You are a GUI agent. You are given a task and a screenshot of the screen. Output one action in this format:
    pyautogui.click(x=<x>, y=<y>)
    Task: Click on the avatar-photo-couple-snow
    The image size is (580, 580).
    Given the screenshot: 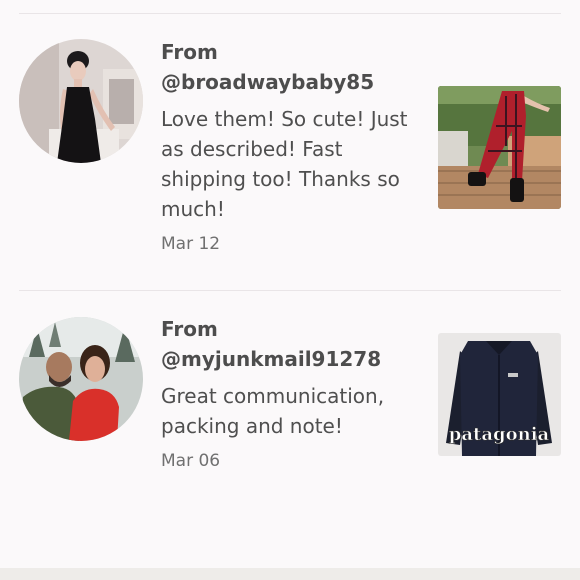 What is the action you would take?
    pyautogui.click(x=81, y=379)
    